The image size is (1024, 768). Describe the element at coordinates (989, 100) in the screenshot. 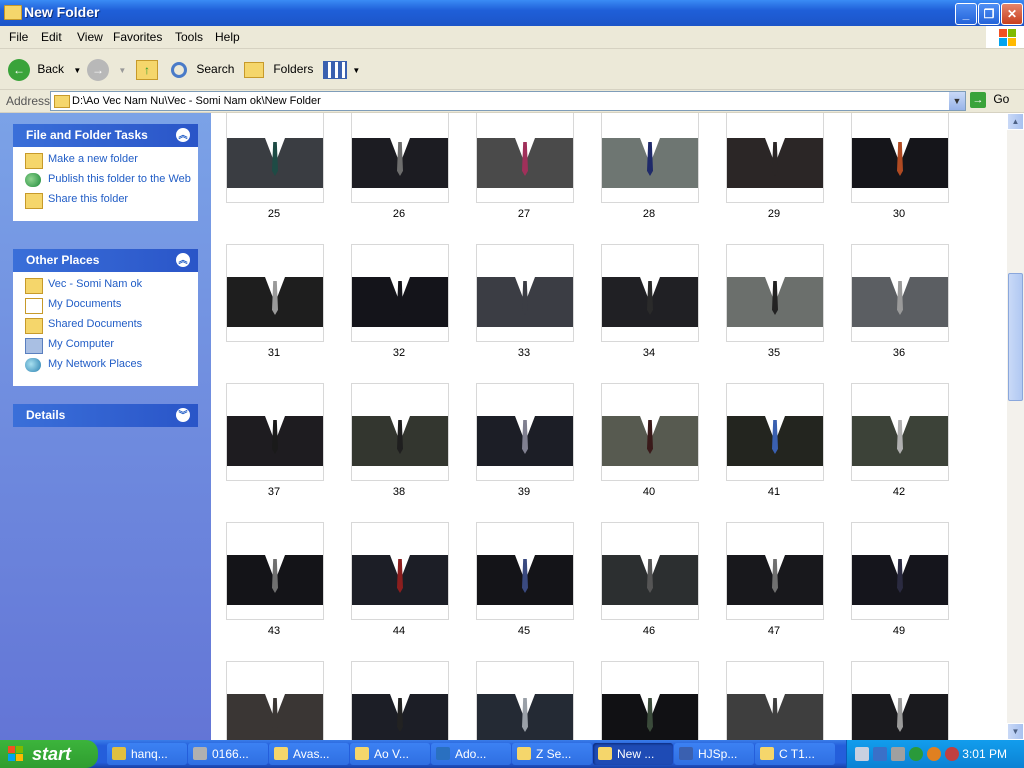

I see `go-button: → Go` at that location.